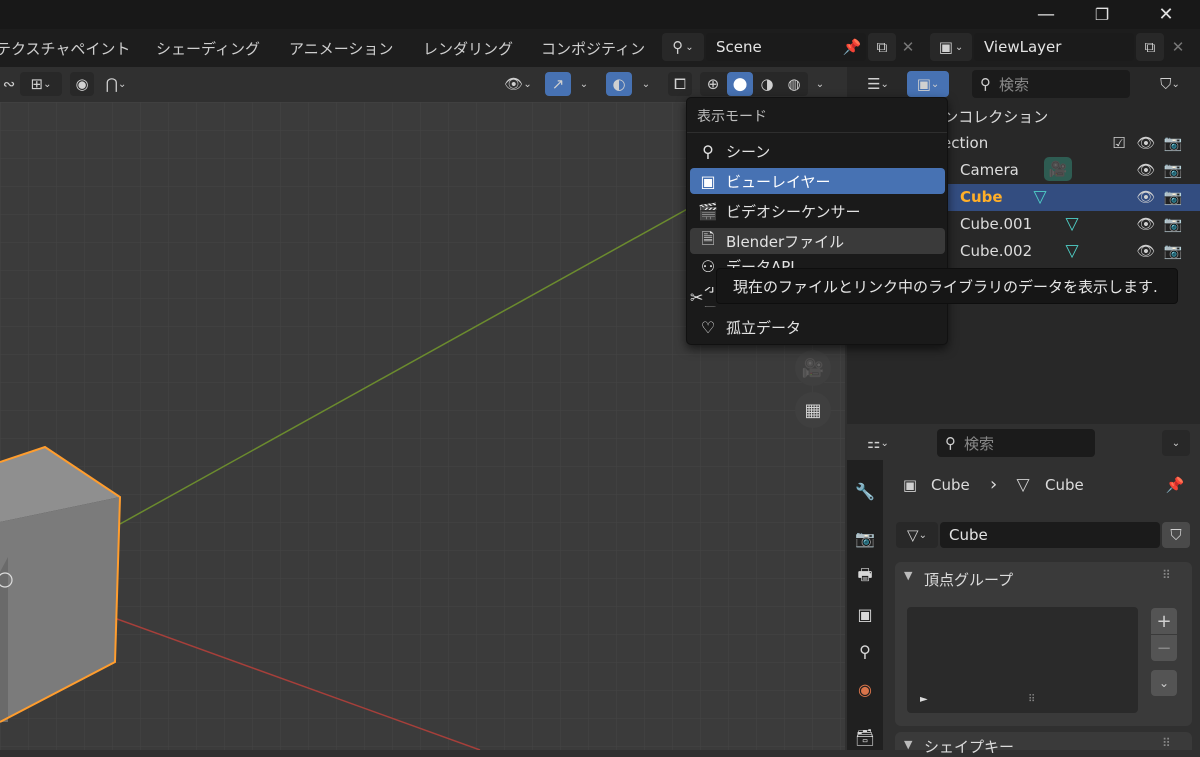 The width and height of the screenshot is (1200, 757). I want to click on scene-selector-button: ⚲ ⌄, so click(683, 47).